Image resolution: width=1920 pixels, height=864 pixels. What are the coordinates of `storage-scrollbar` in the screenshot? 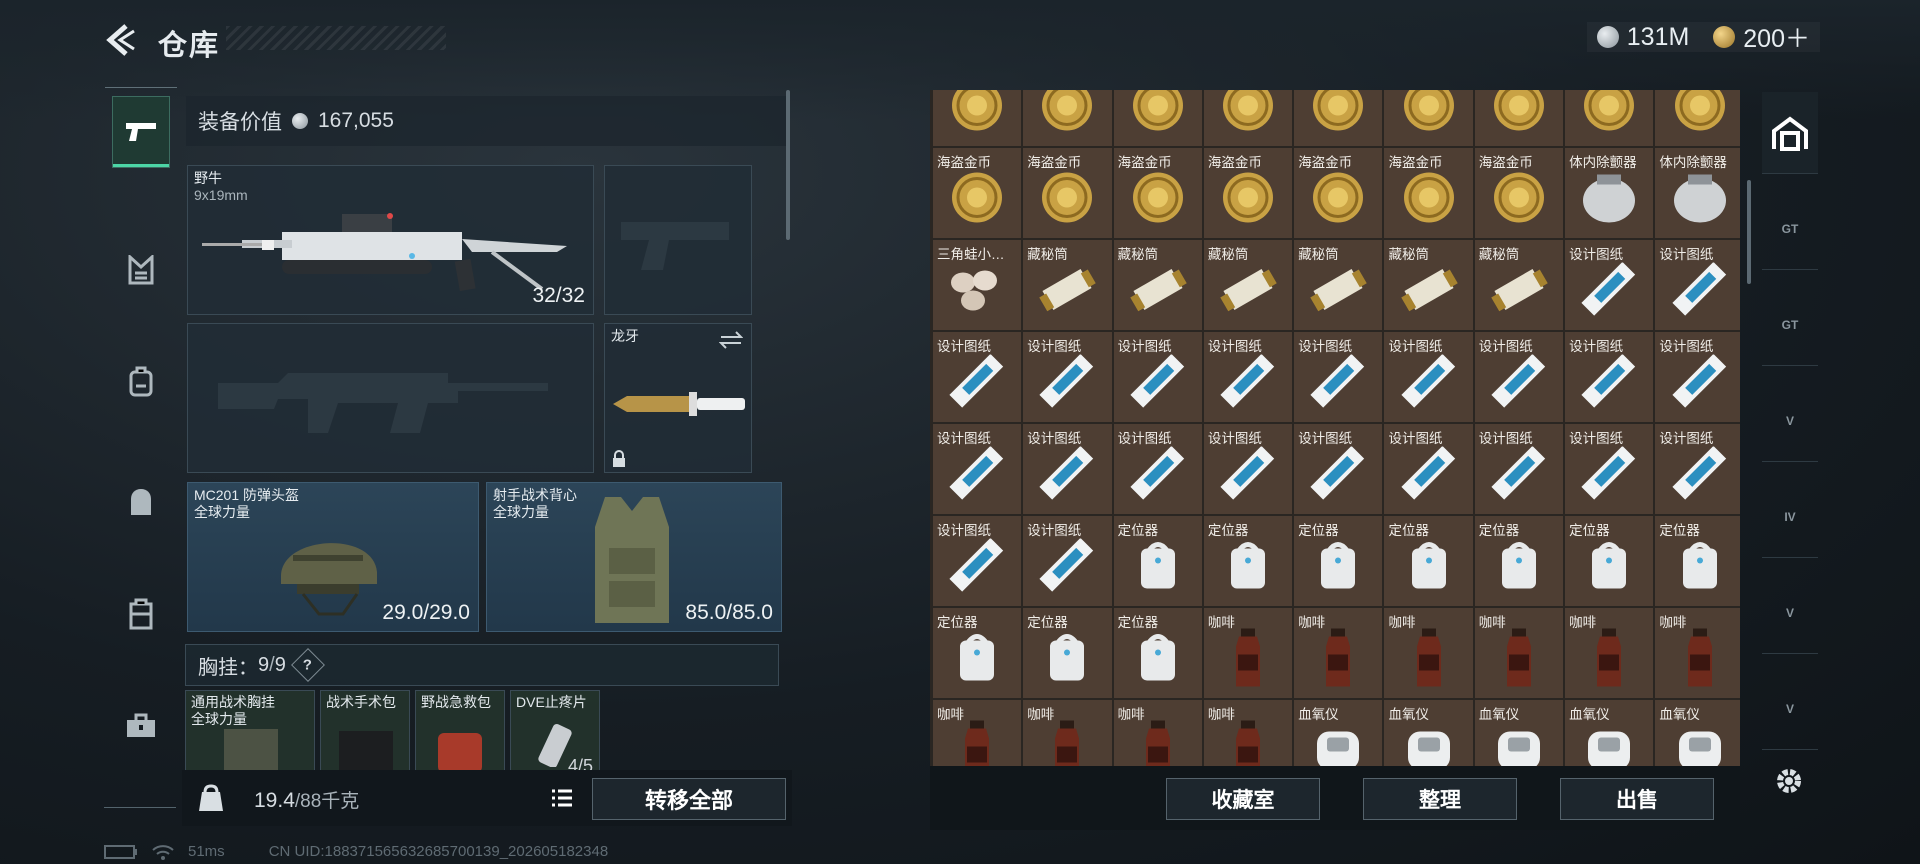 It's located at (1749, 232).